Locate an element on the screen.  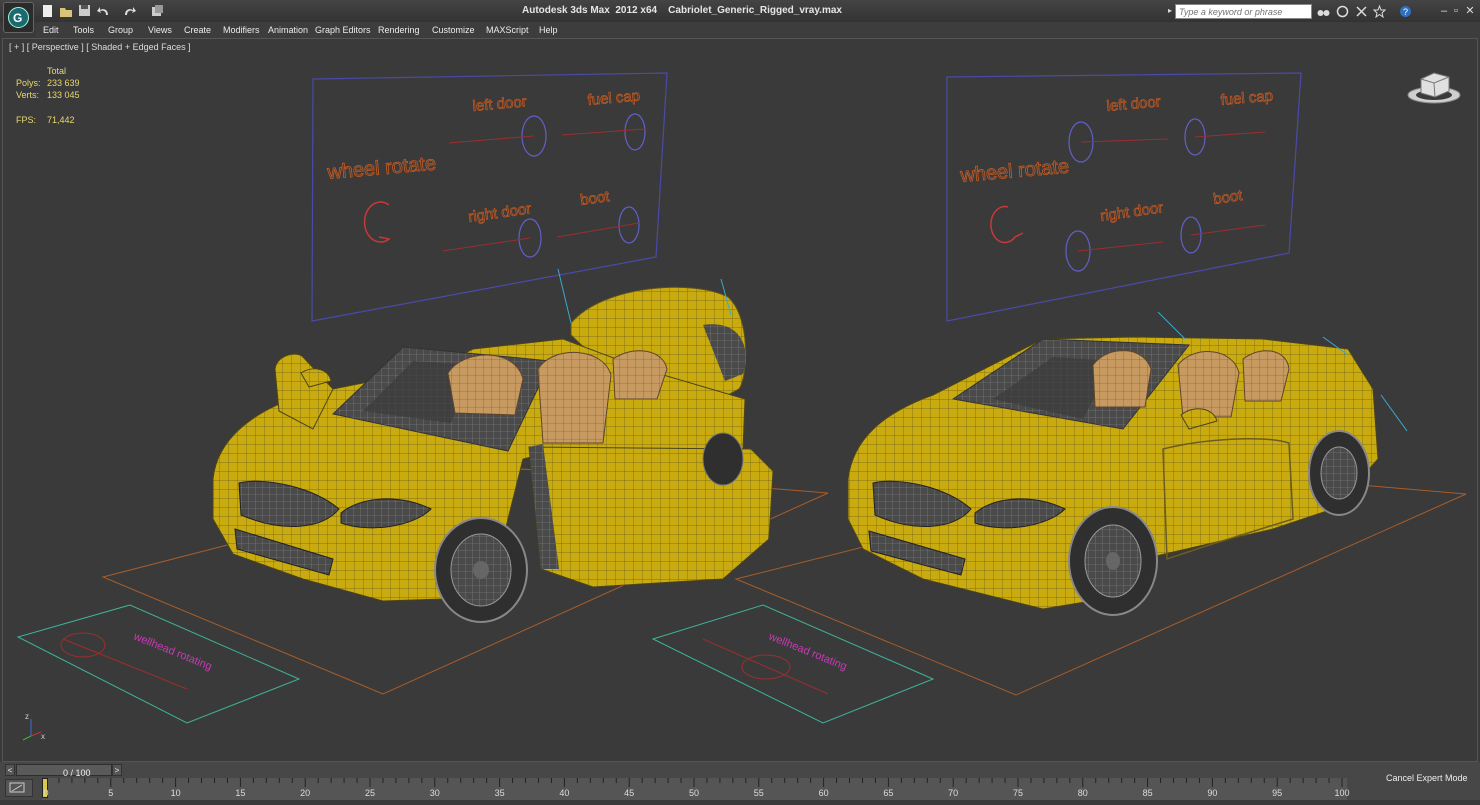
wheel-rotate-arrow-icon is located at coordinates (377, 222).